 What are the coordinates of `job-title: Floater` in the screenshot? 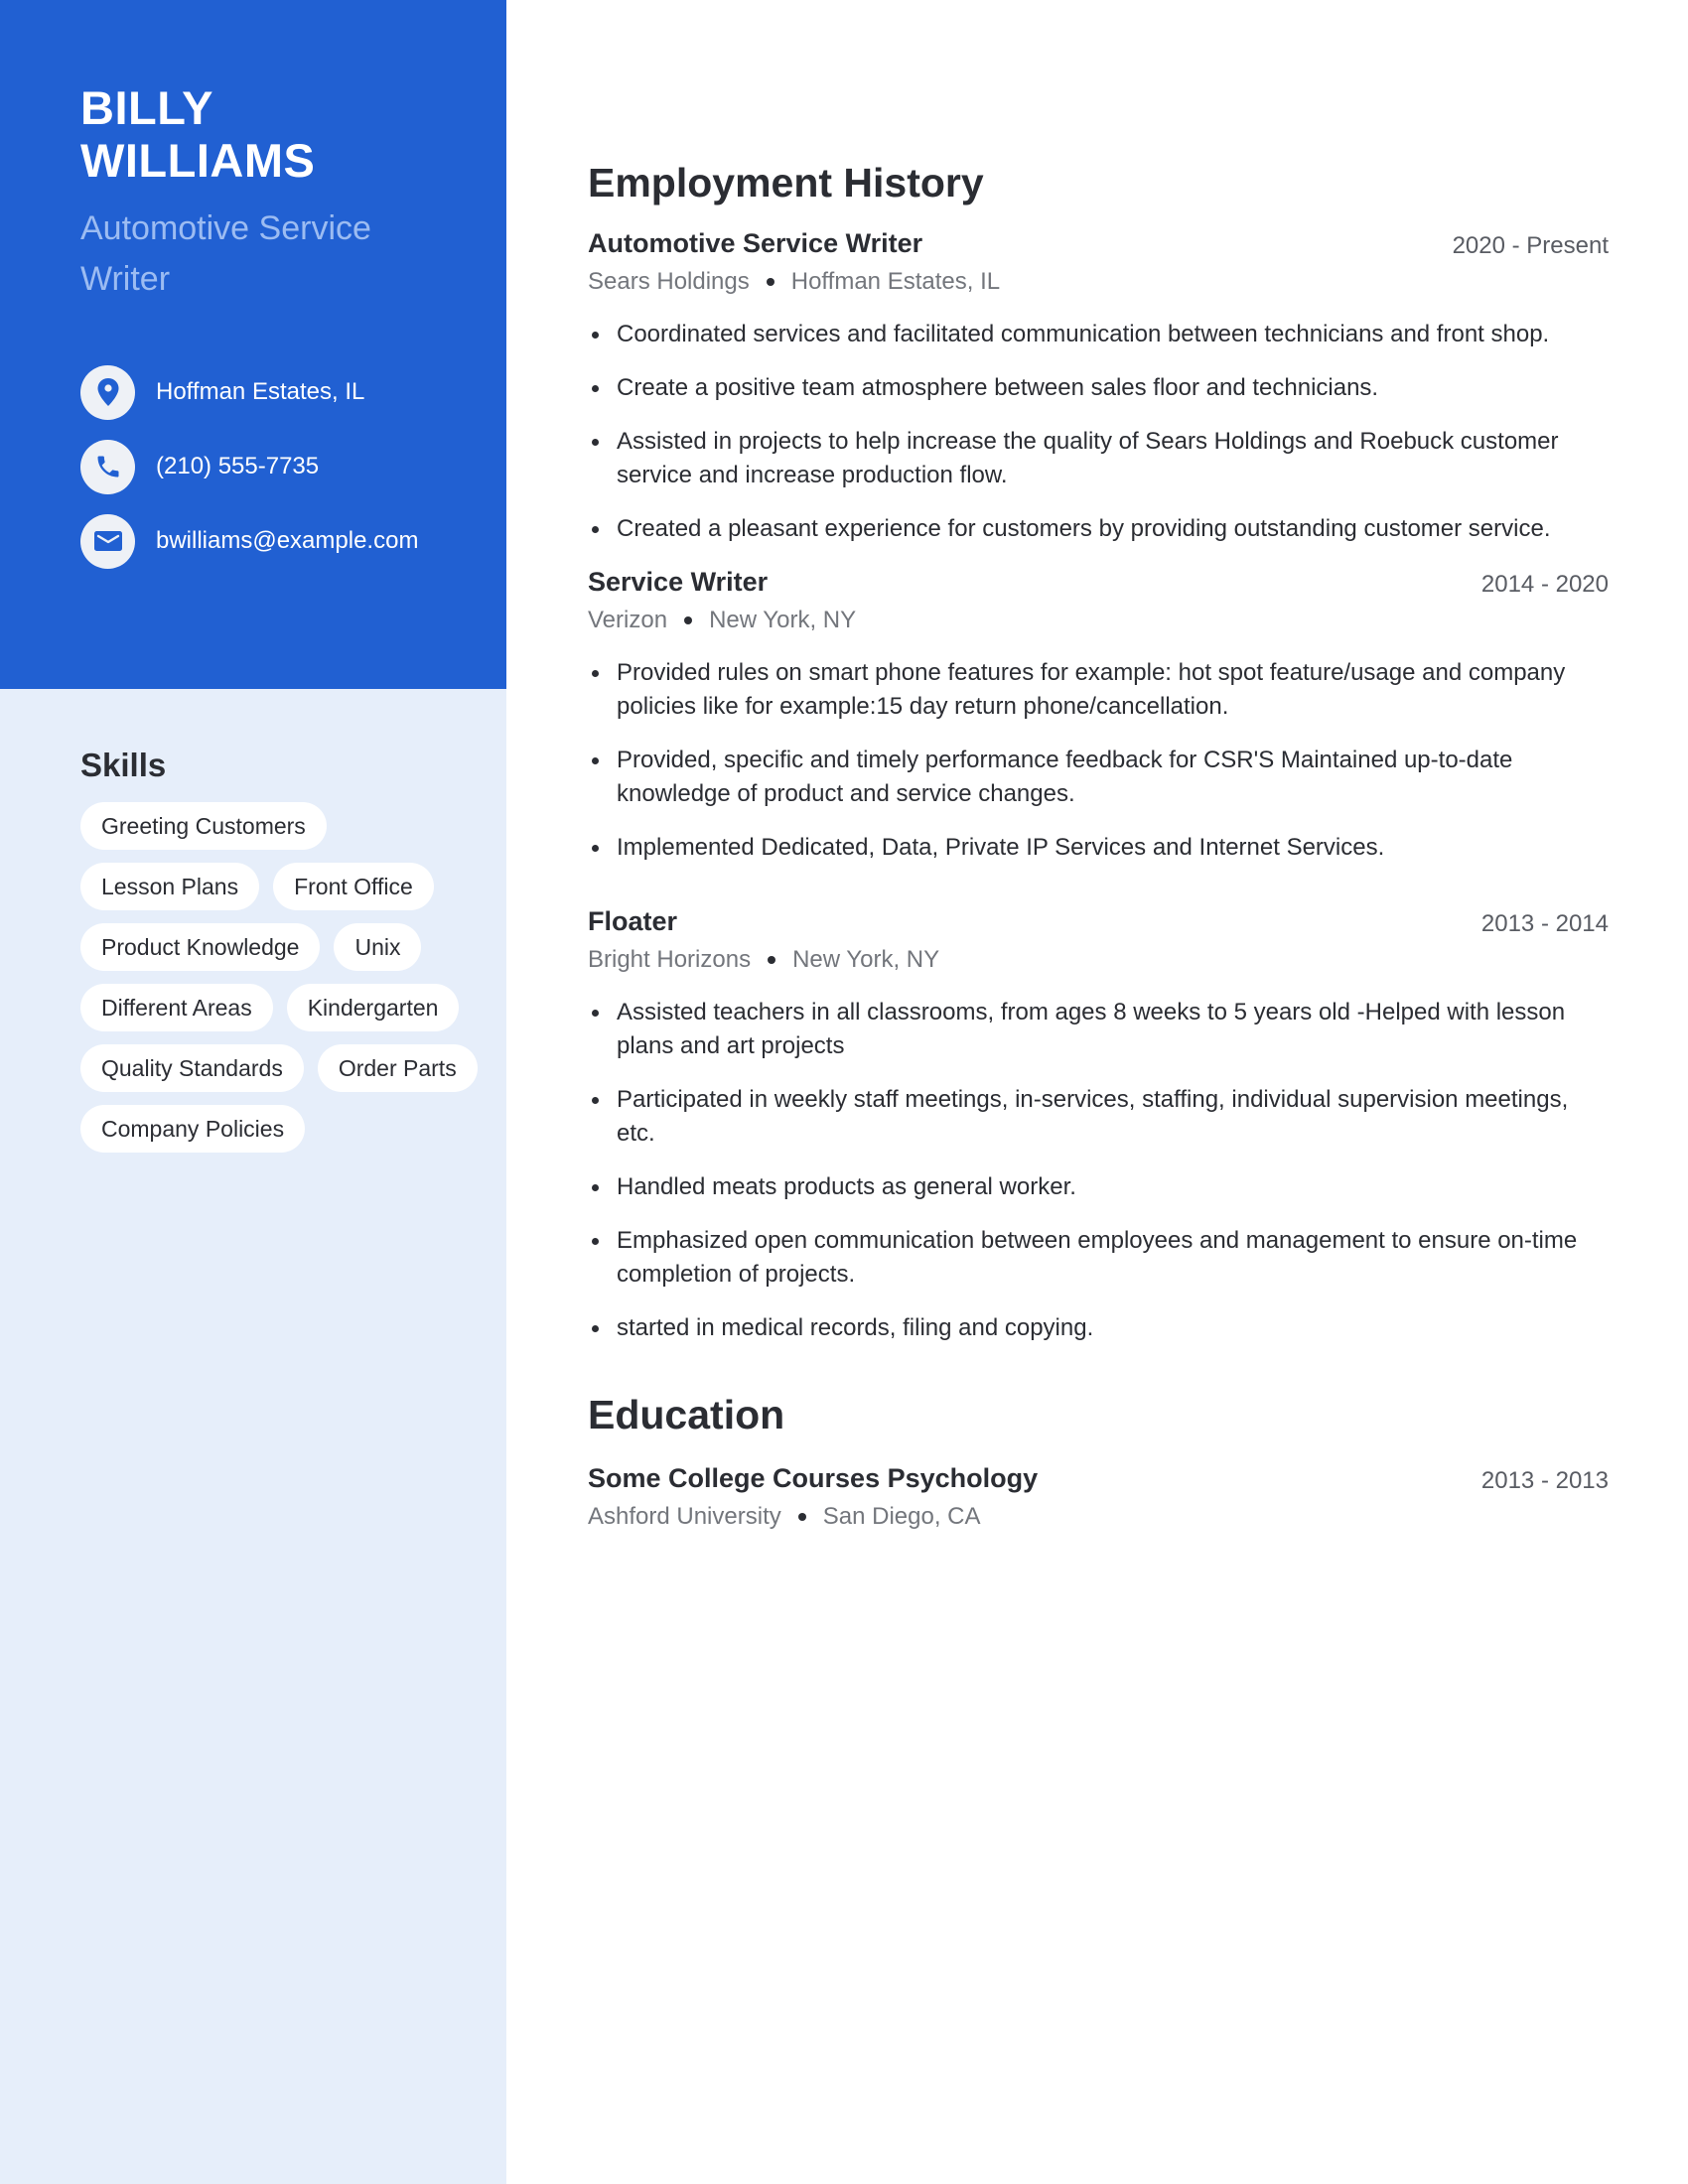 It's located at (633, 921).